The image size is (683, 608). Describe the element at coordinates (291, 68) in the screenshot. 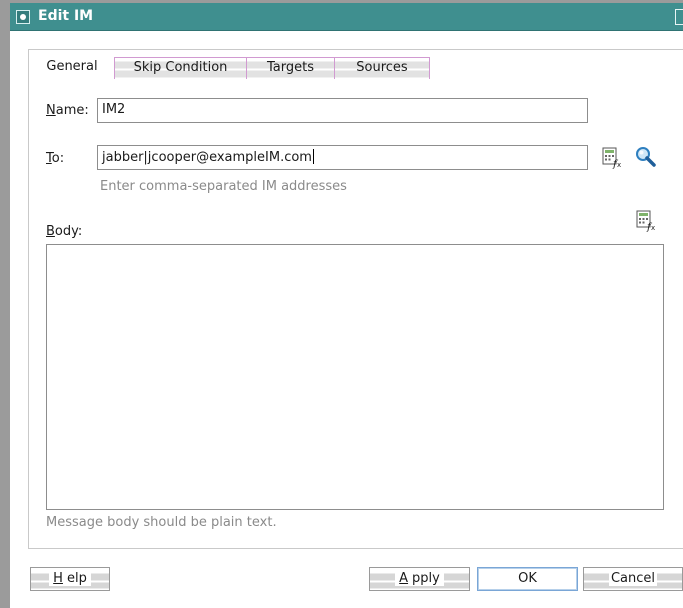

I see `tab-targets: Targets` at that location.